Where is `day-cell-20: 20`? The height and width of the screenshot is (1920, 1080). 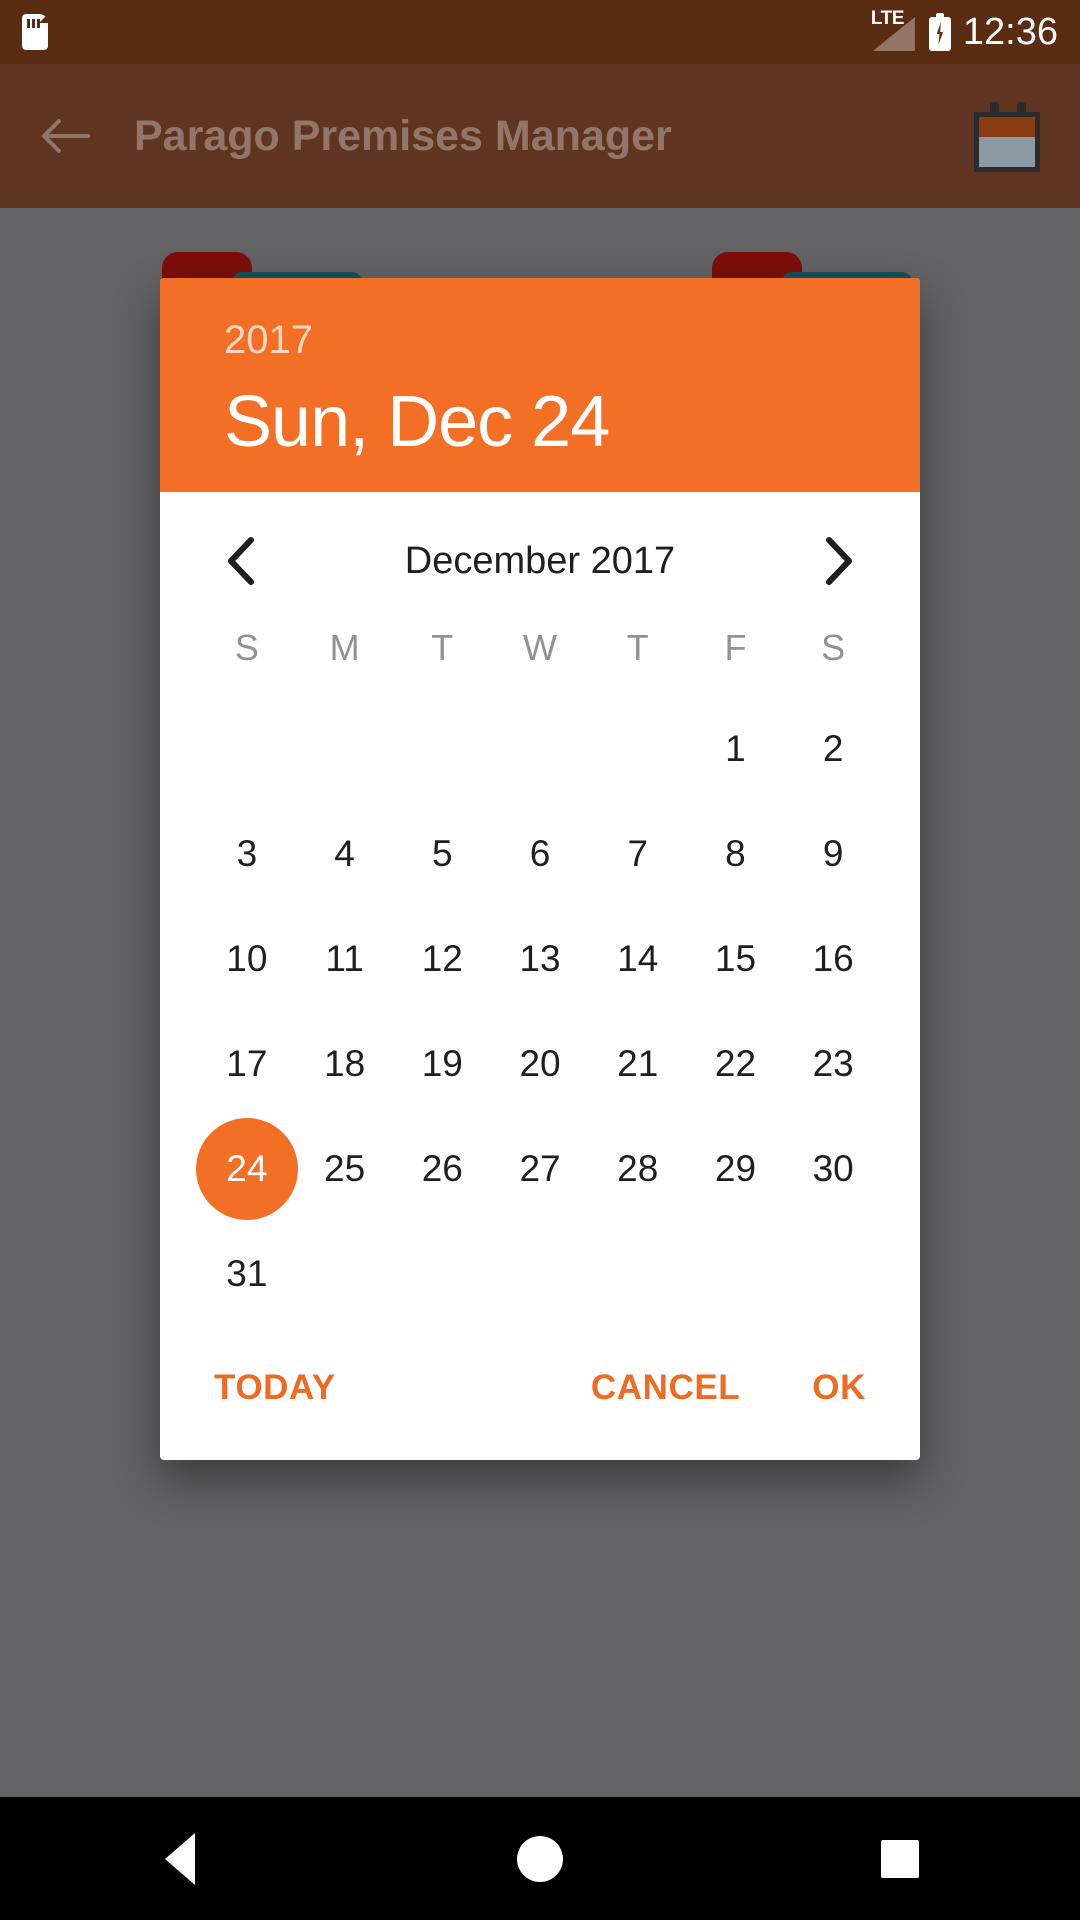
day-cell-20: 20 is located at coordinates (540, 1063).